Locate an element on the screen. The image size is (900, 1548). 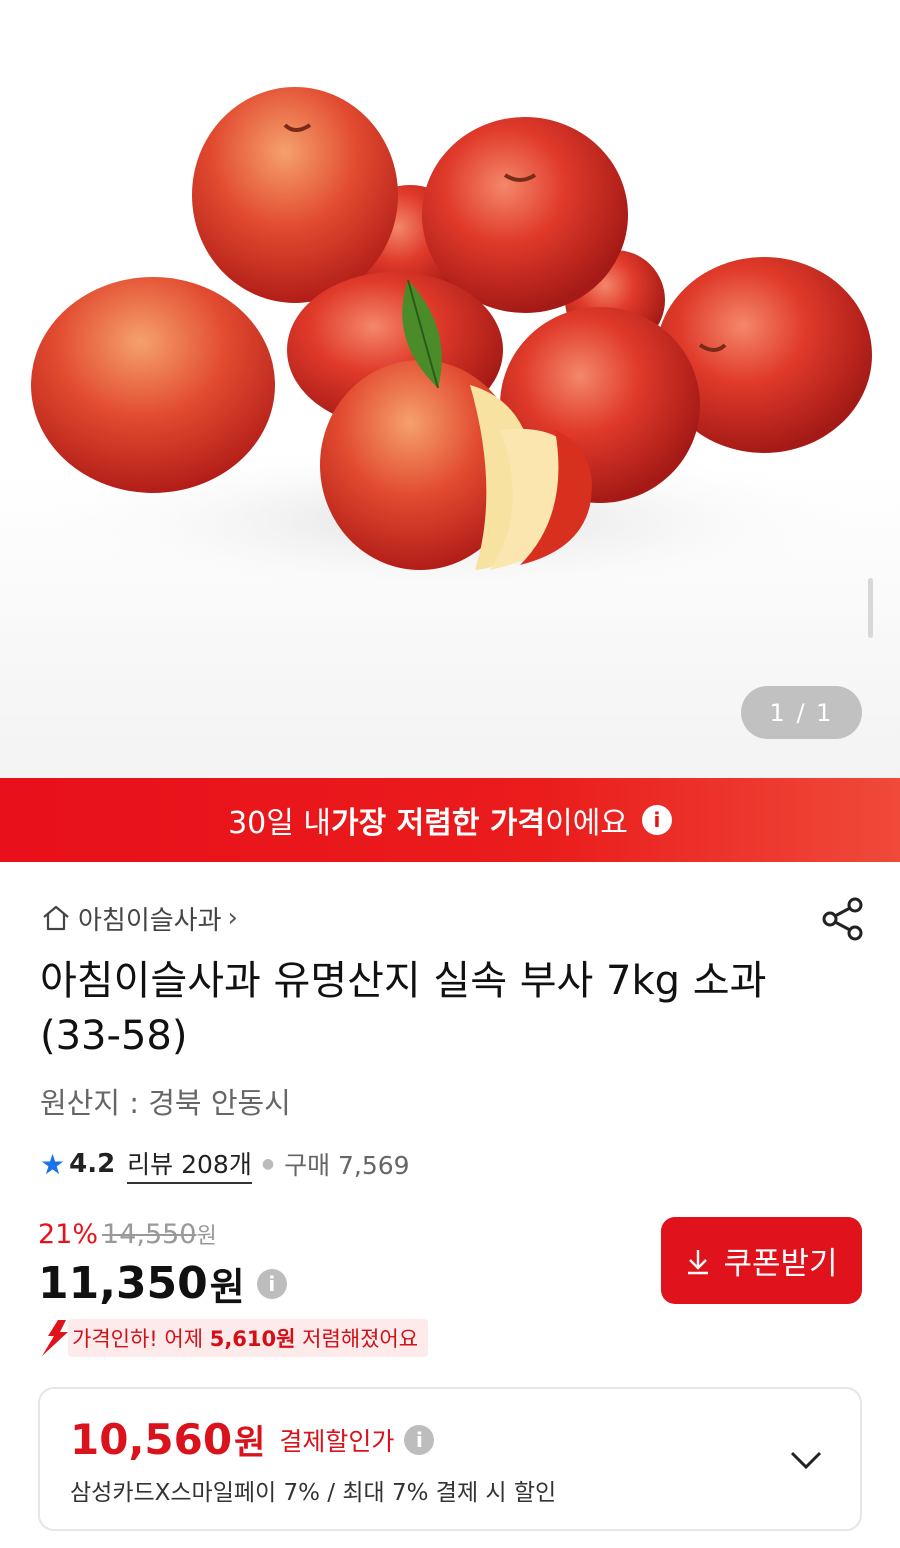
coupon-button: 쿠폰받기 is located at coordinates (761, 1260).